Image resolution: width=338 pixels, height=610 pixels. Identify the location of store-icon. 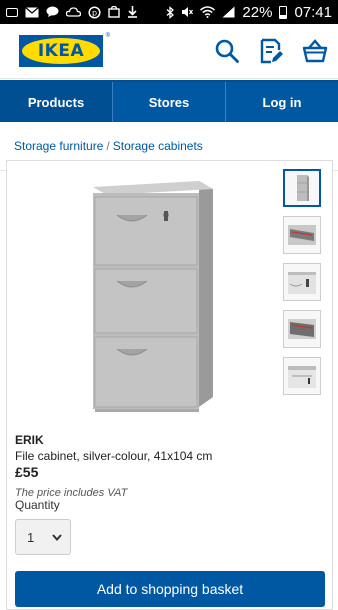
(114, 12).